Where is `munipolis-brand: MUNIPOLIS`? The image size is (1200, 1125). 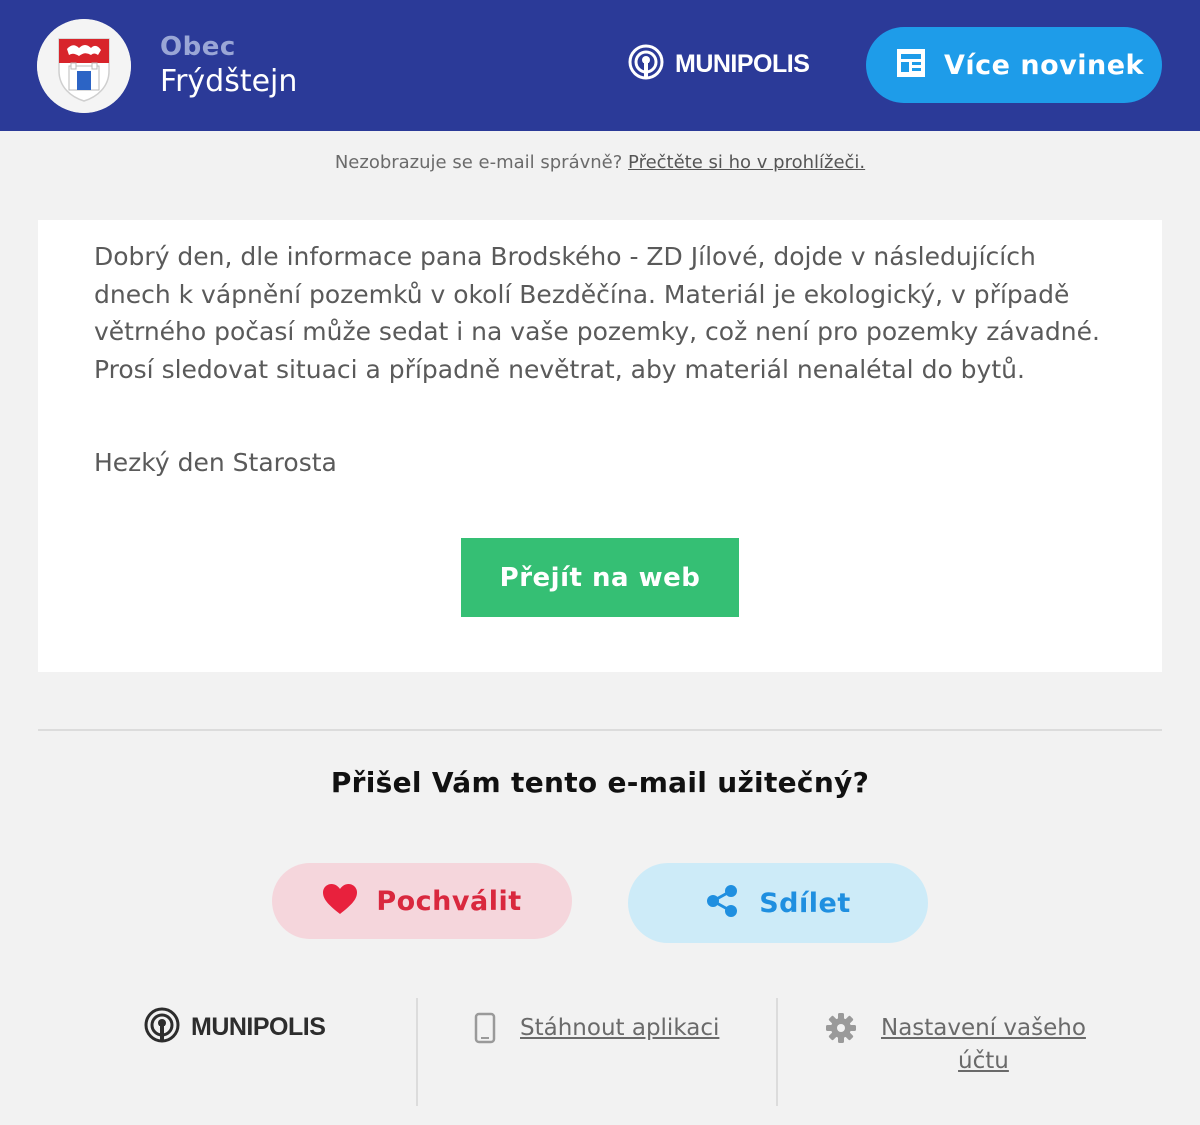
munipolis-brand: MUNIPOLIS is located at coordinates (718, 64).